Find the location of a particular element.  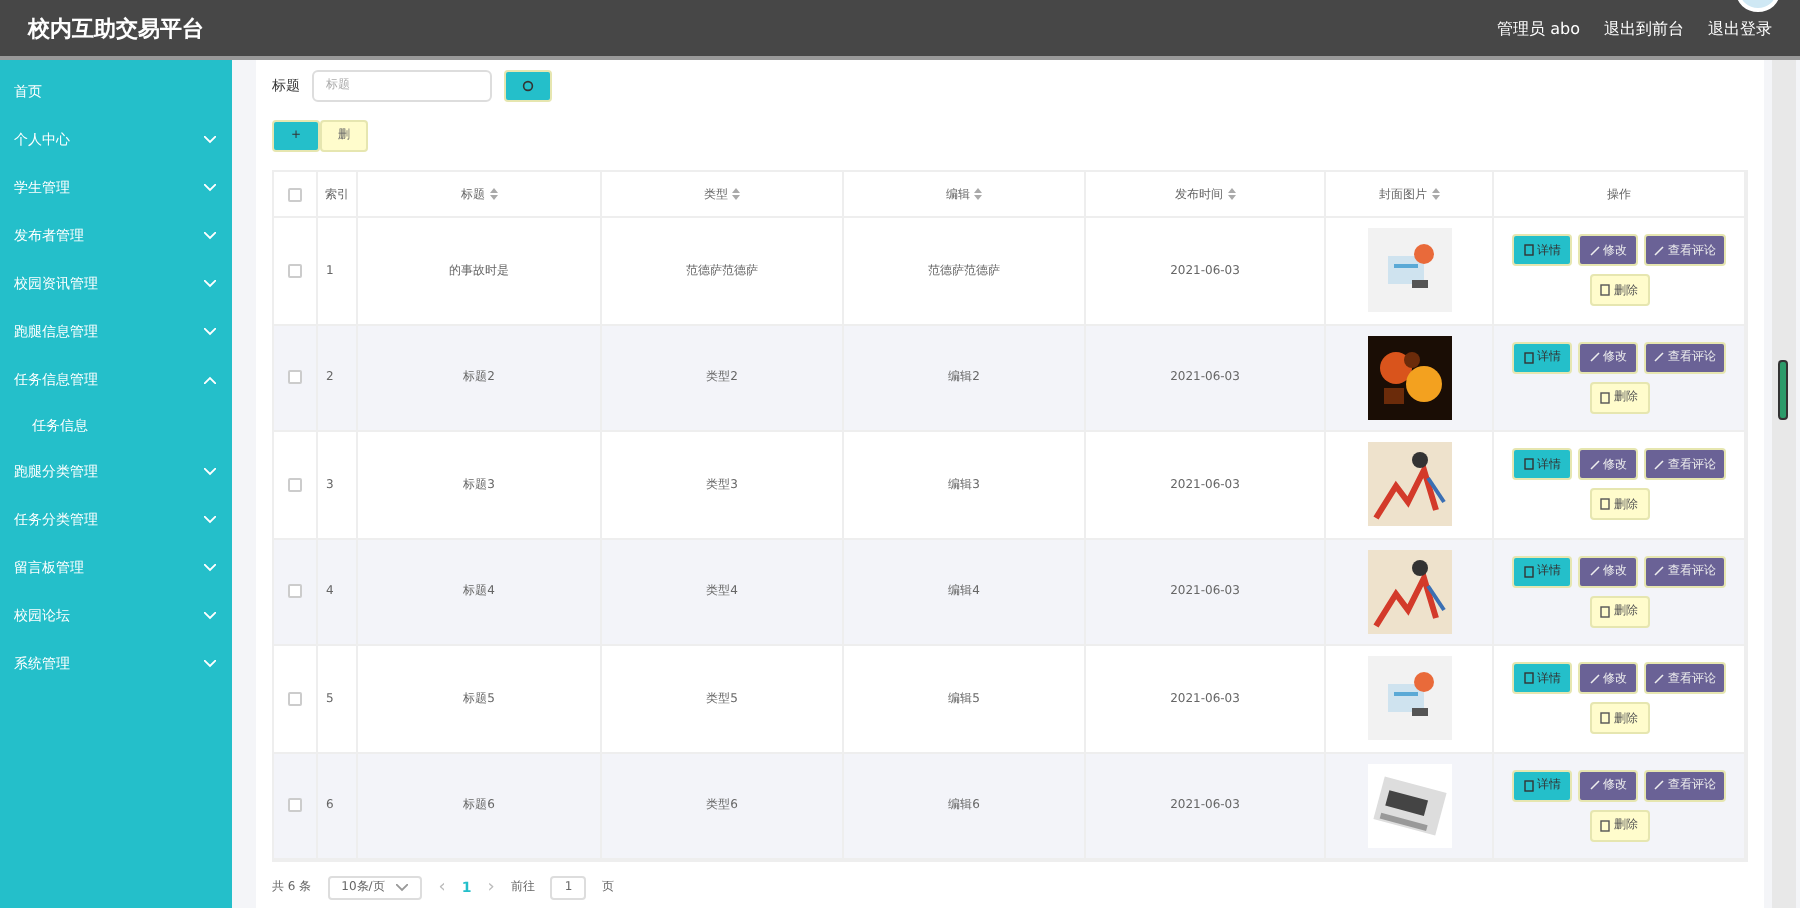

header-link: 退出登录 is located at coordinates (1740, 28).